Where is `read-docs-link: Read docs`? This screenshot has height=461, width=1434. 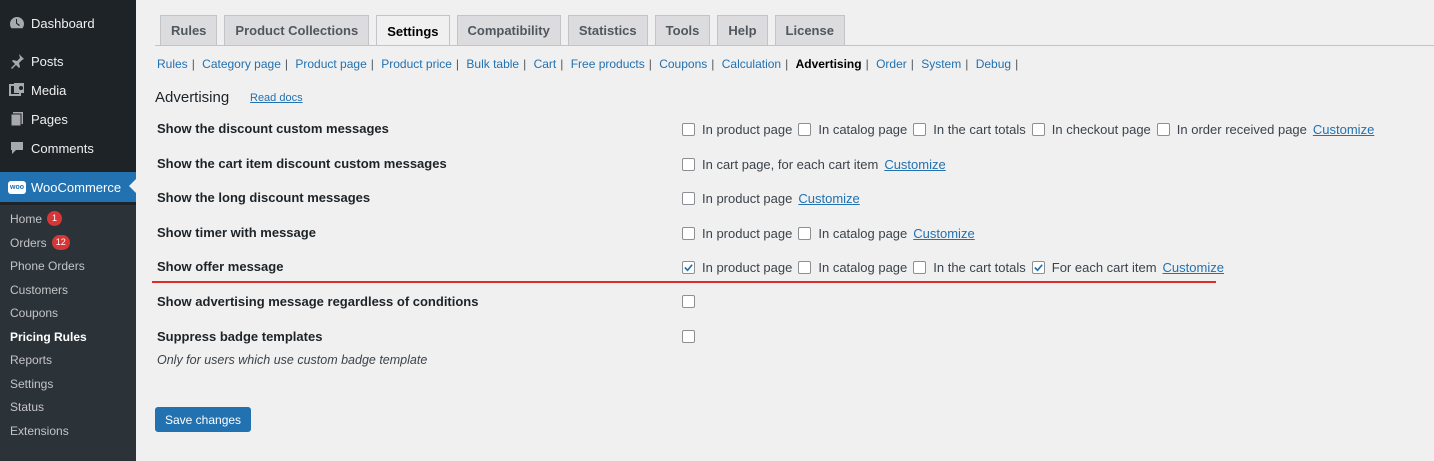
read-docs-link: Read docs is located at coordinates (276, 98).